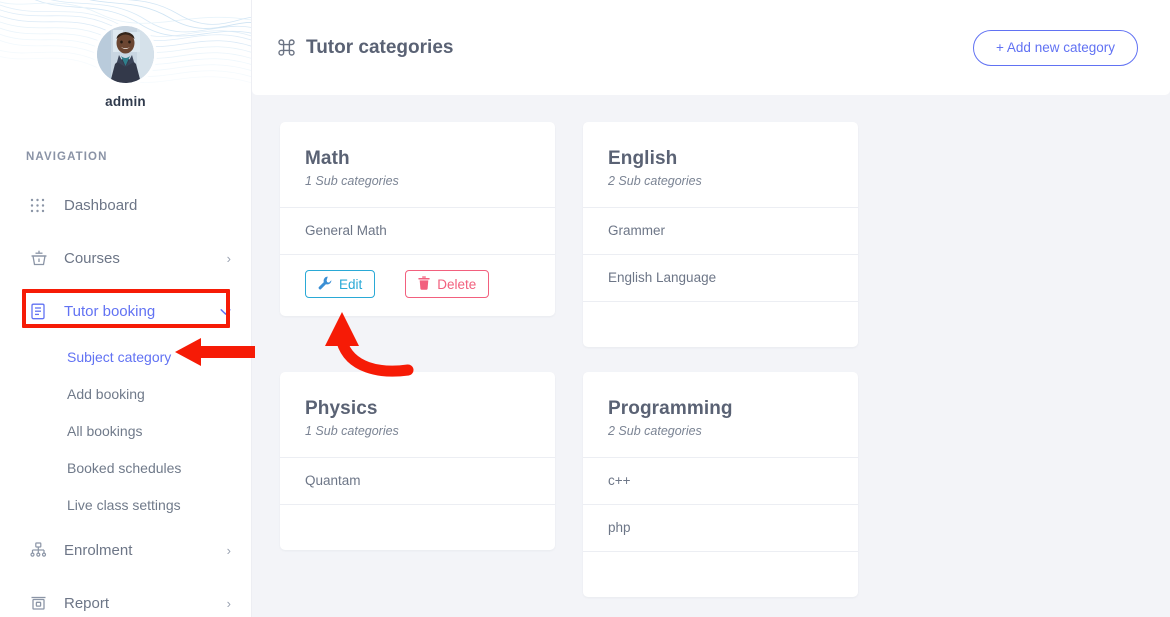  Describe the element at coordinates (41, 603) in the screenshot. I see `archive-box-icon` at that location.